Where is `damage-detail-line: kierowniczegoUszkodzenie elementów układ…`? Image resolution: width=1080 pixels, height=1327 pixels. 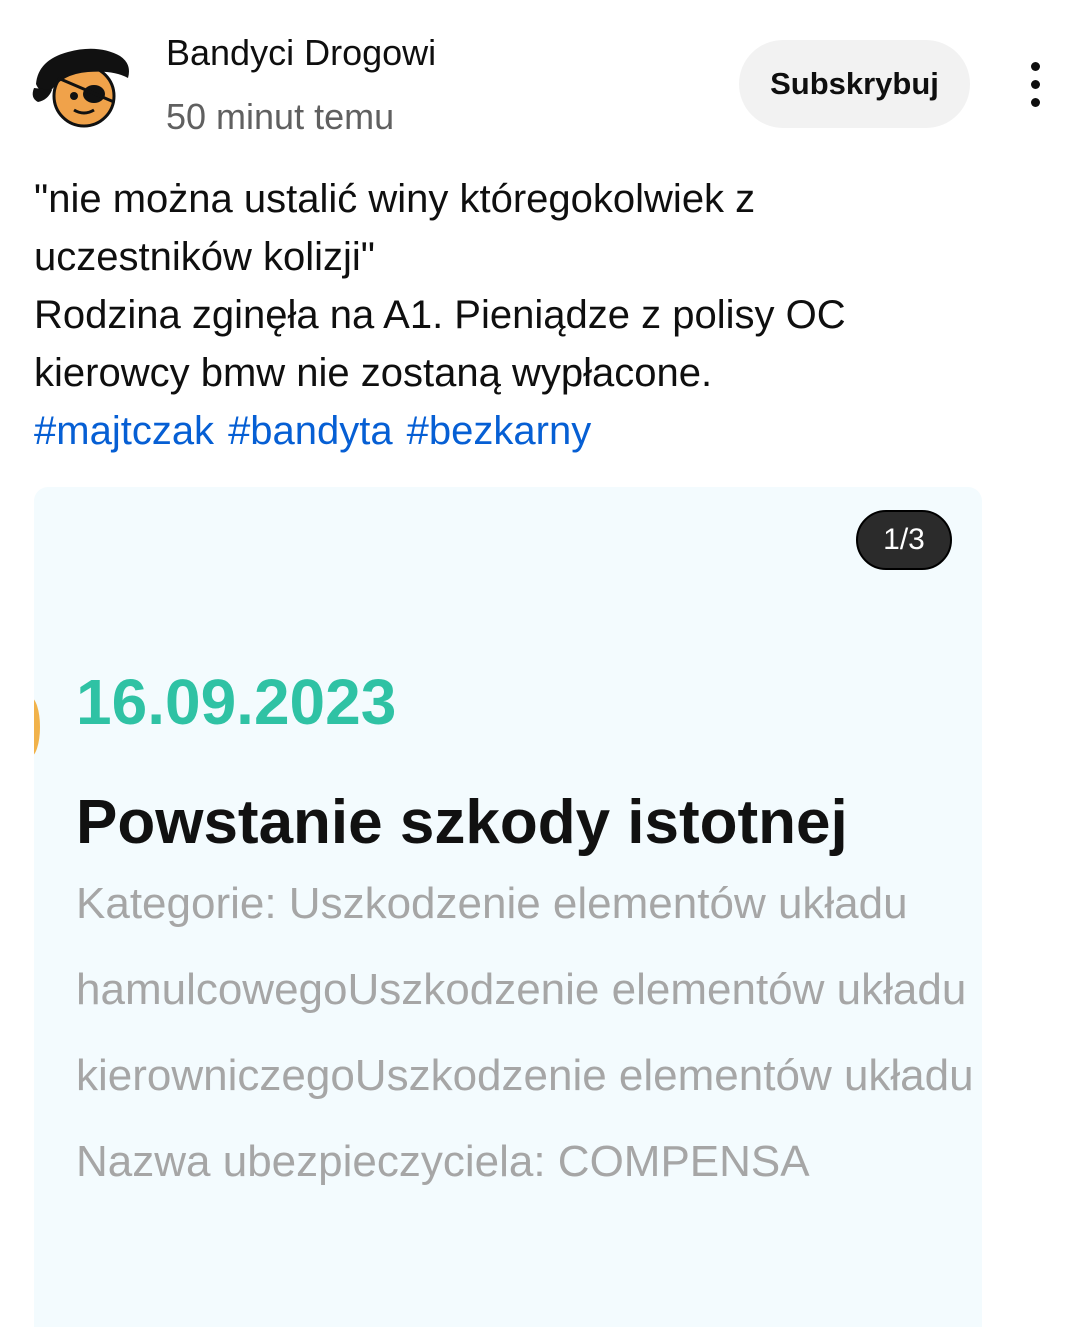
damage-detail-line: kierowniczegoUszkodzenie elementów układ… is located at coordinates (525, 1075).